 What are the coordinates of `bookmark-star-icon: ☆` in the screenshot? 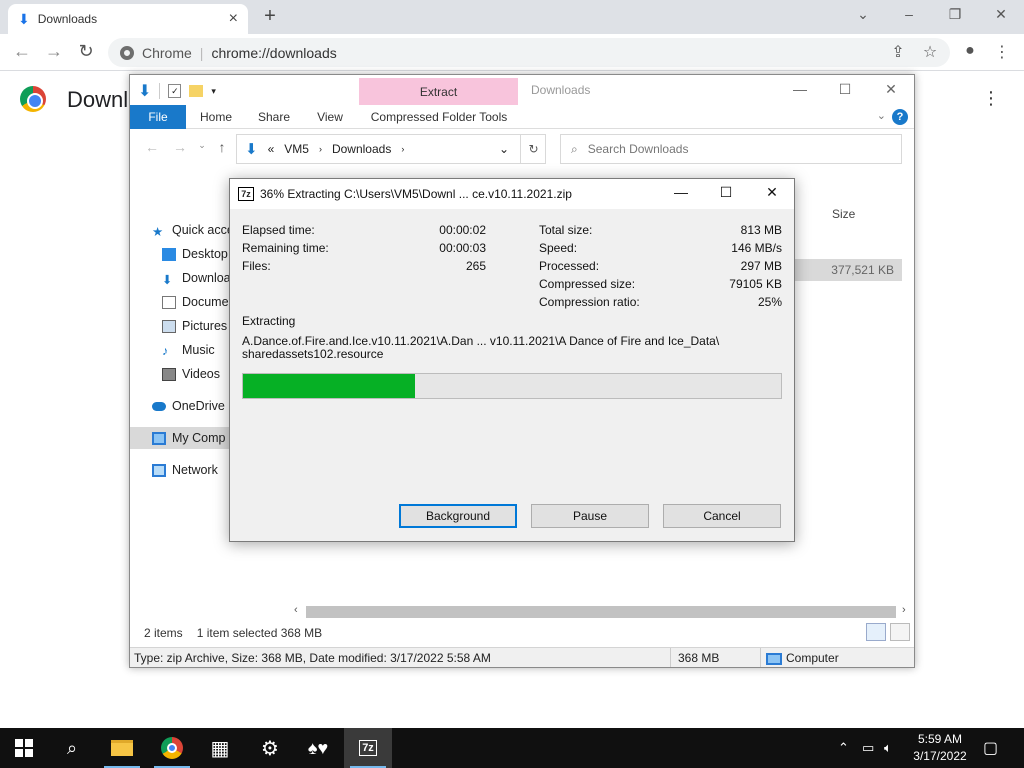 It's located at (930, 52).